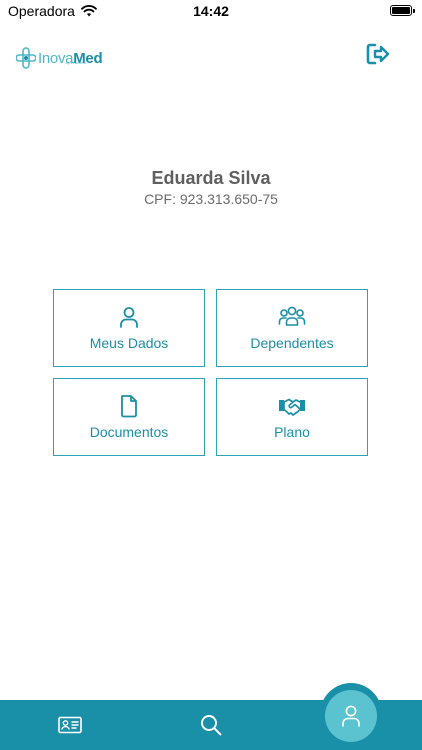 The height and width of the screenshot is (750, 422). What do you see at coordinates (59, 58) in the screenshot?
I see `app-logo: InovaMed operadora` at bounding box center [59, 58].